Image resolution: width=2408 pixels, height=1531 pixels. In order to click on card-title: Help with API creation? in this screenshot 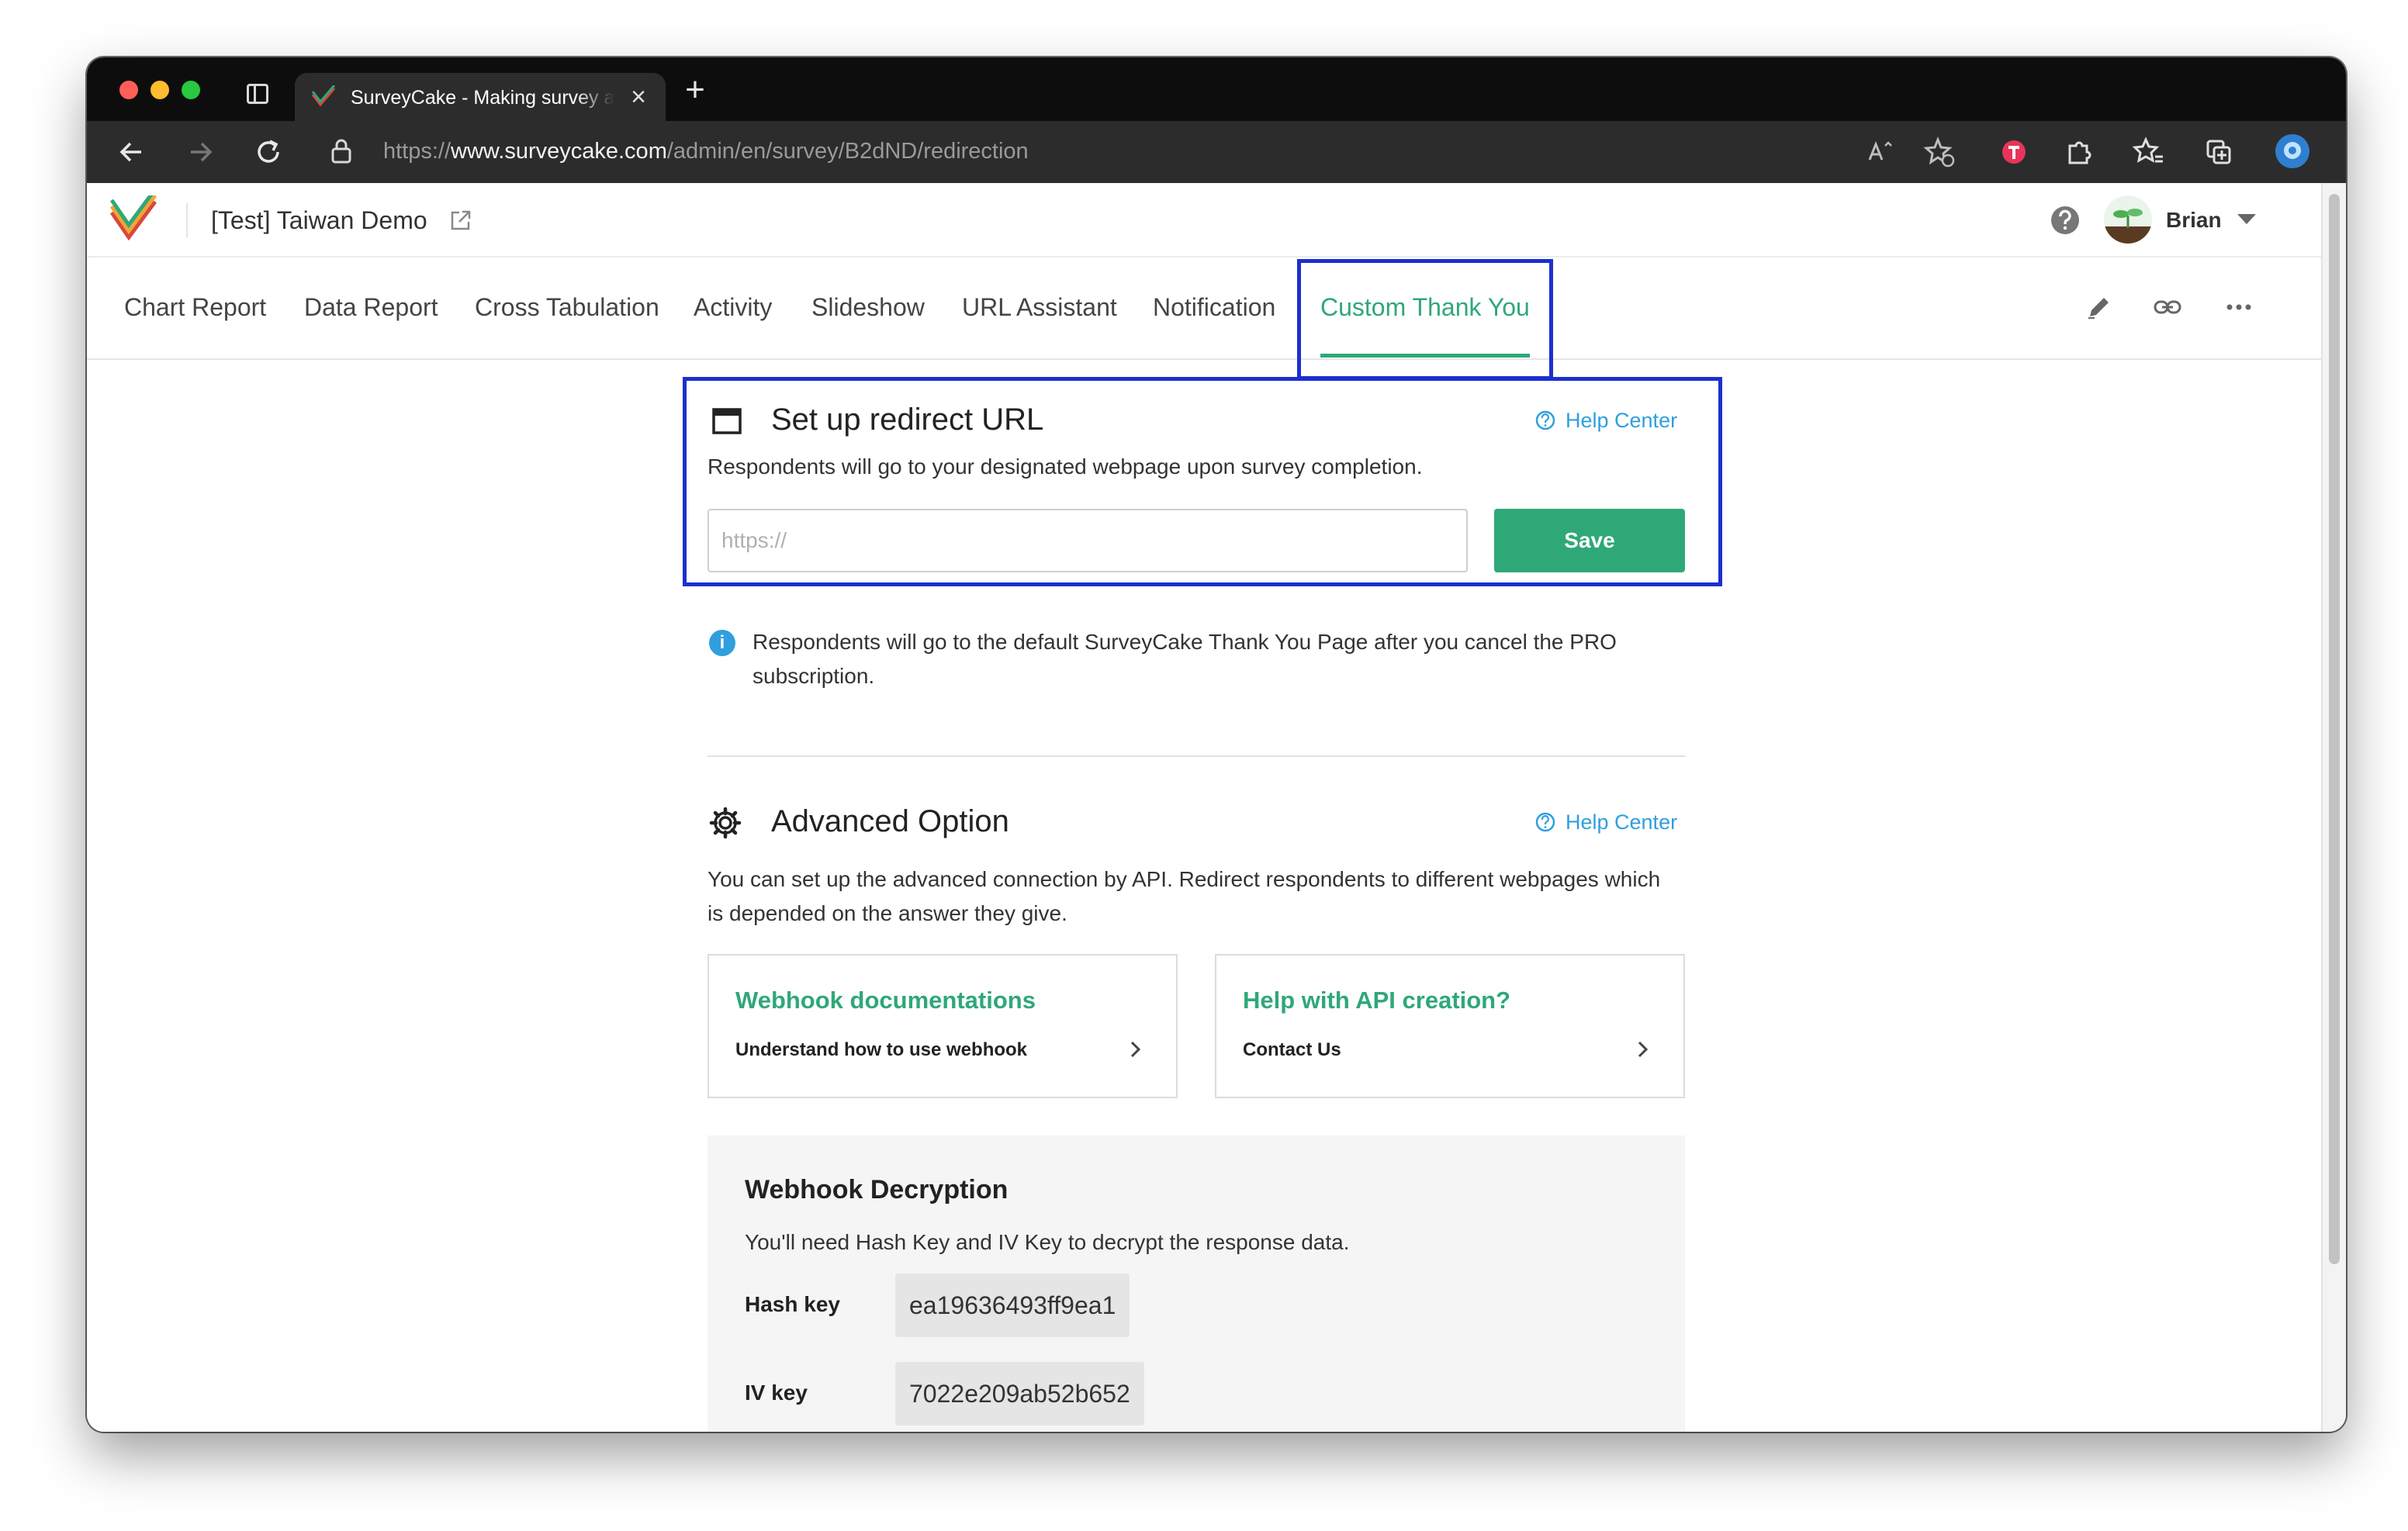, I will do `click(1377, 1000)`.